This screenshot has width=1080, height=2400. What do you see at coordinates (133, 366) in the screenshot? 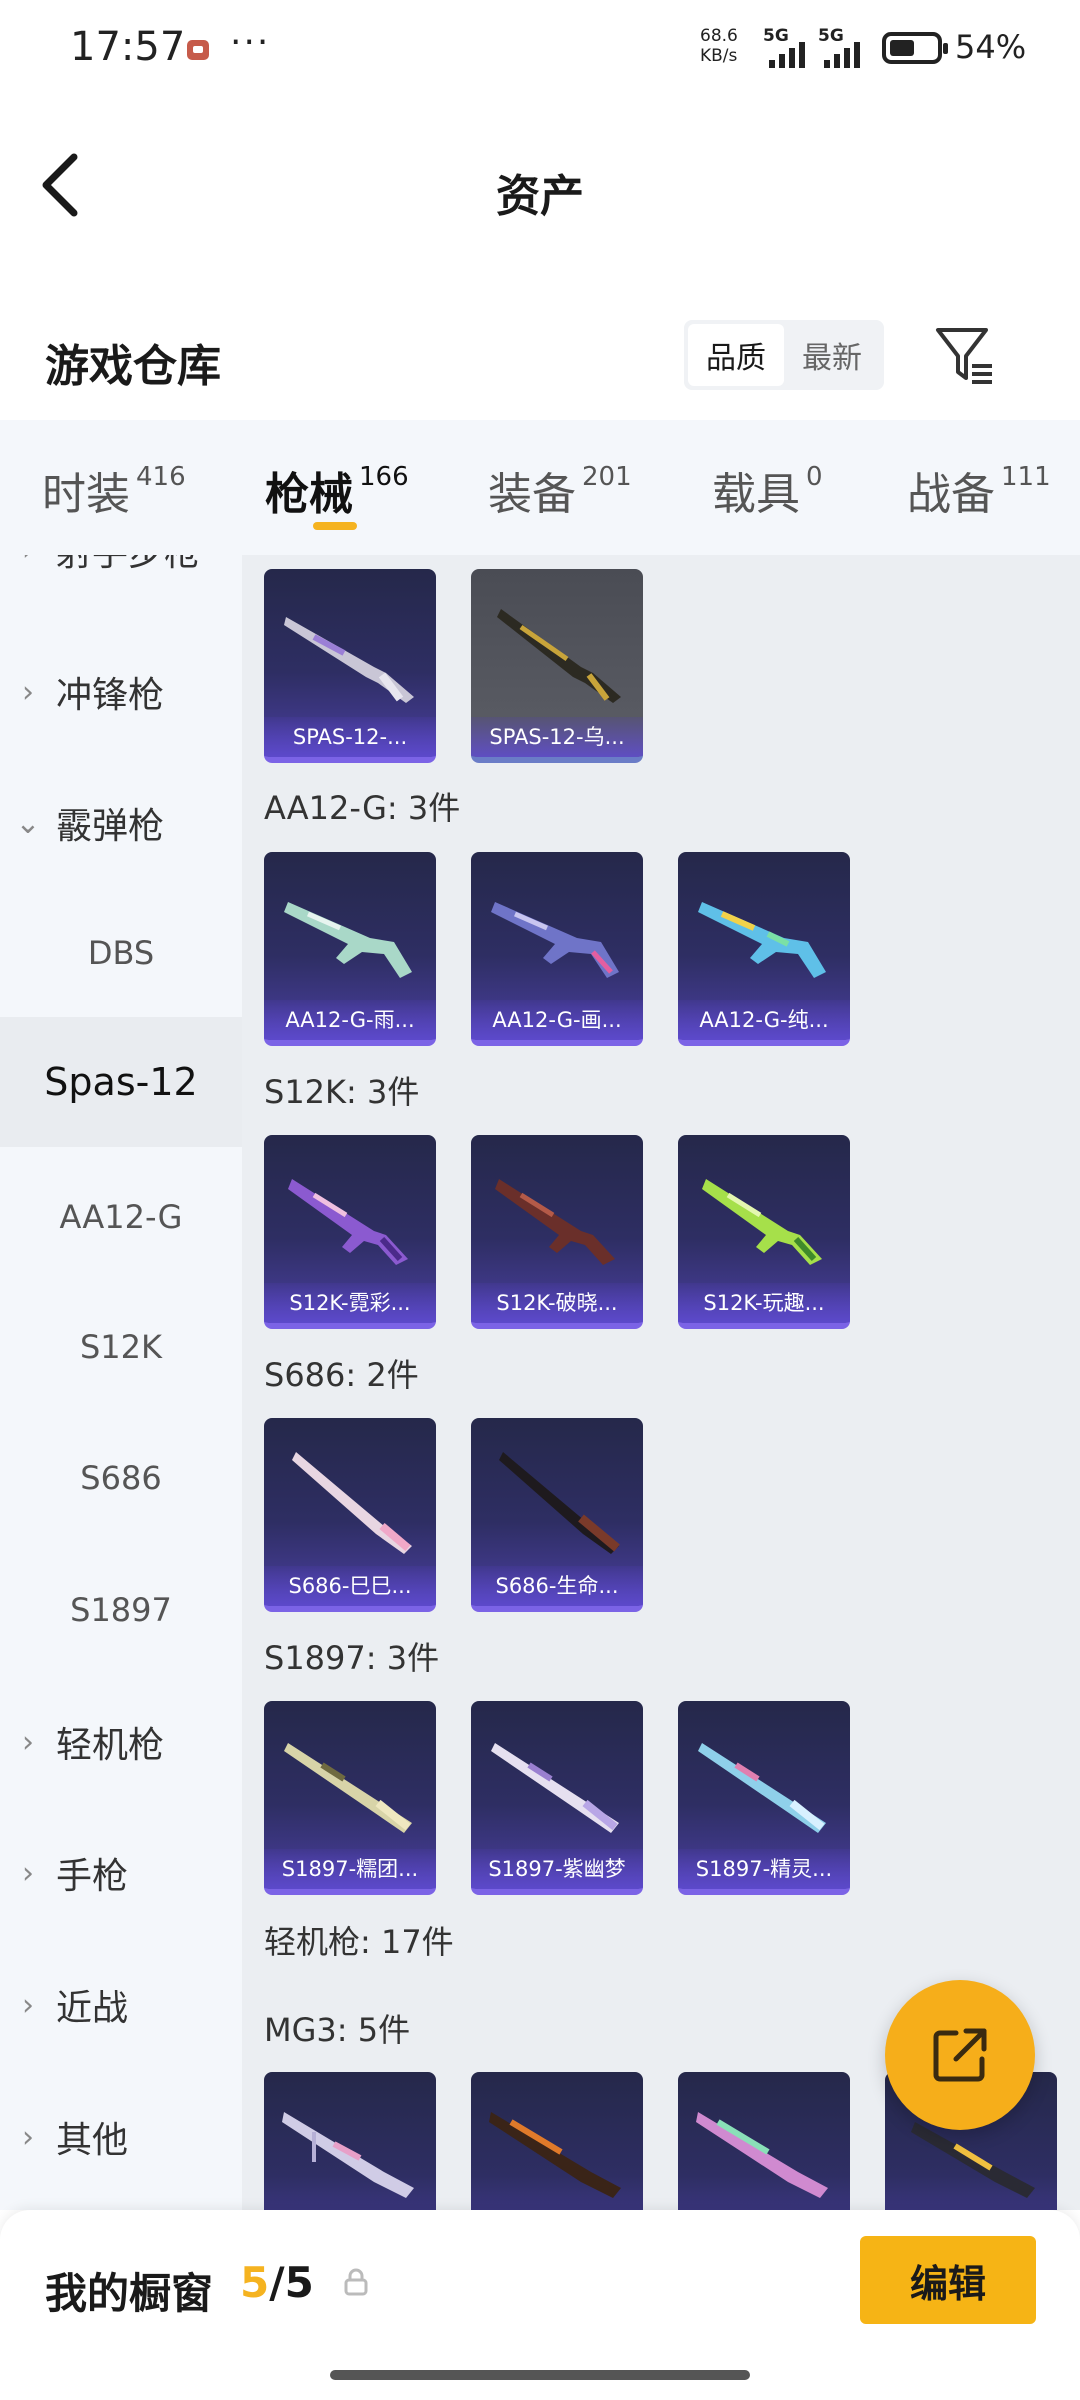
I see `warehouse-title: 游戏仓库` at bounding box center [133, 366].